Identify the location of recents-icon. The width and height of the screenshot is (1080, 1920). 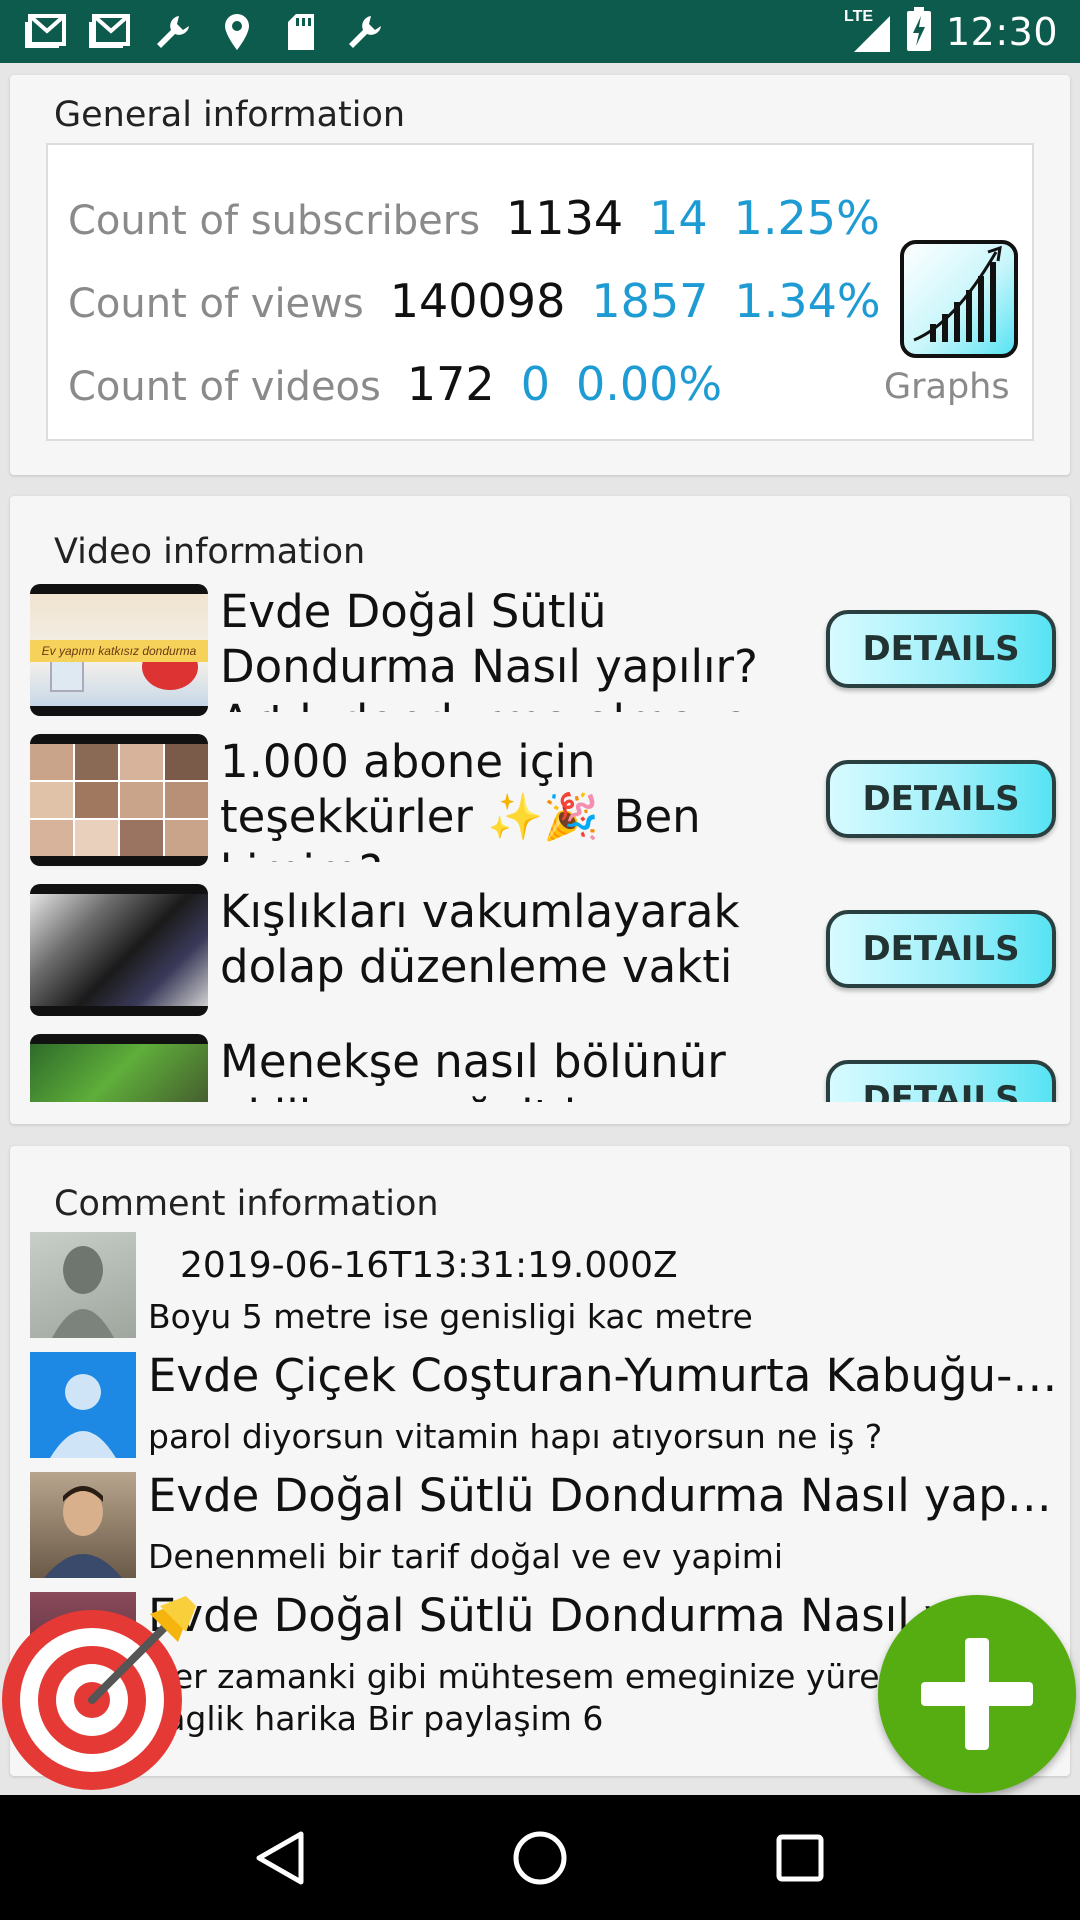
(800, 1858).